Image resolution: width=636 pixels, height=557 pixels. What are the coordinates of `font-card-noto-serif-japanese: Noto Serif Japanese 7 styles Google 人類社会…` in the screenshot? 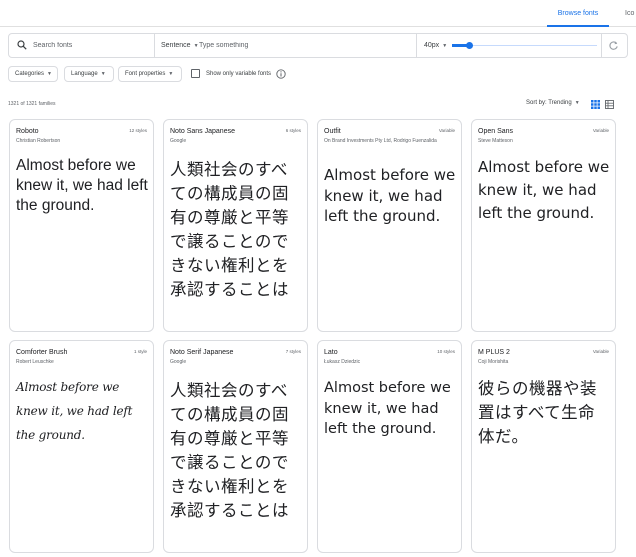 It's located at (235, 446).